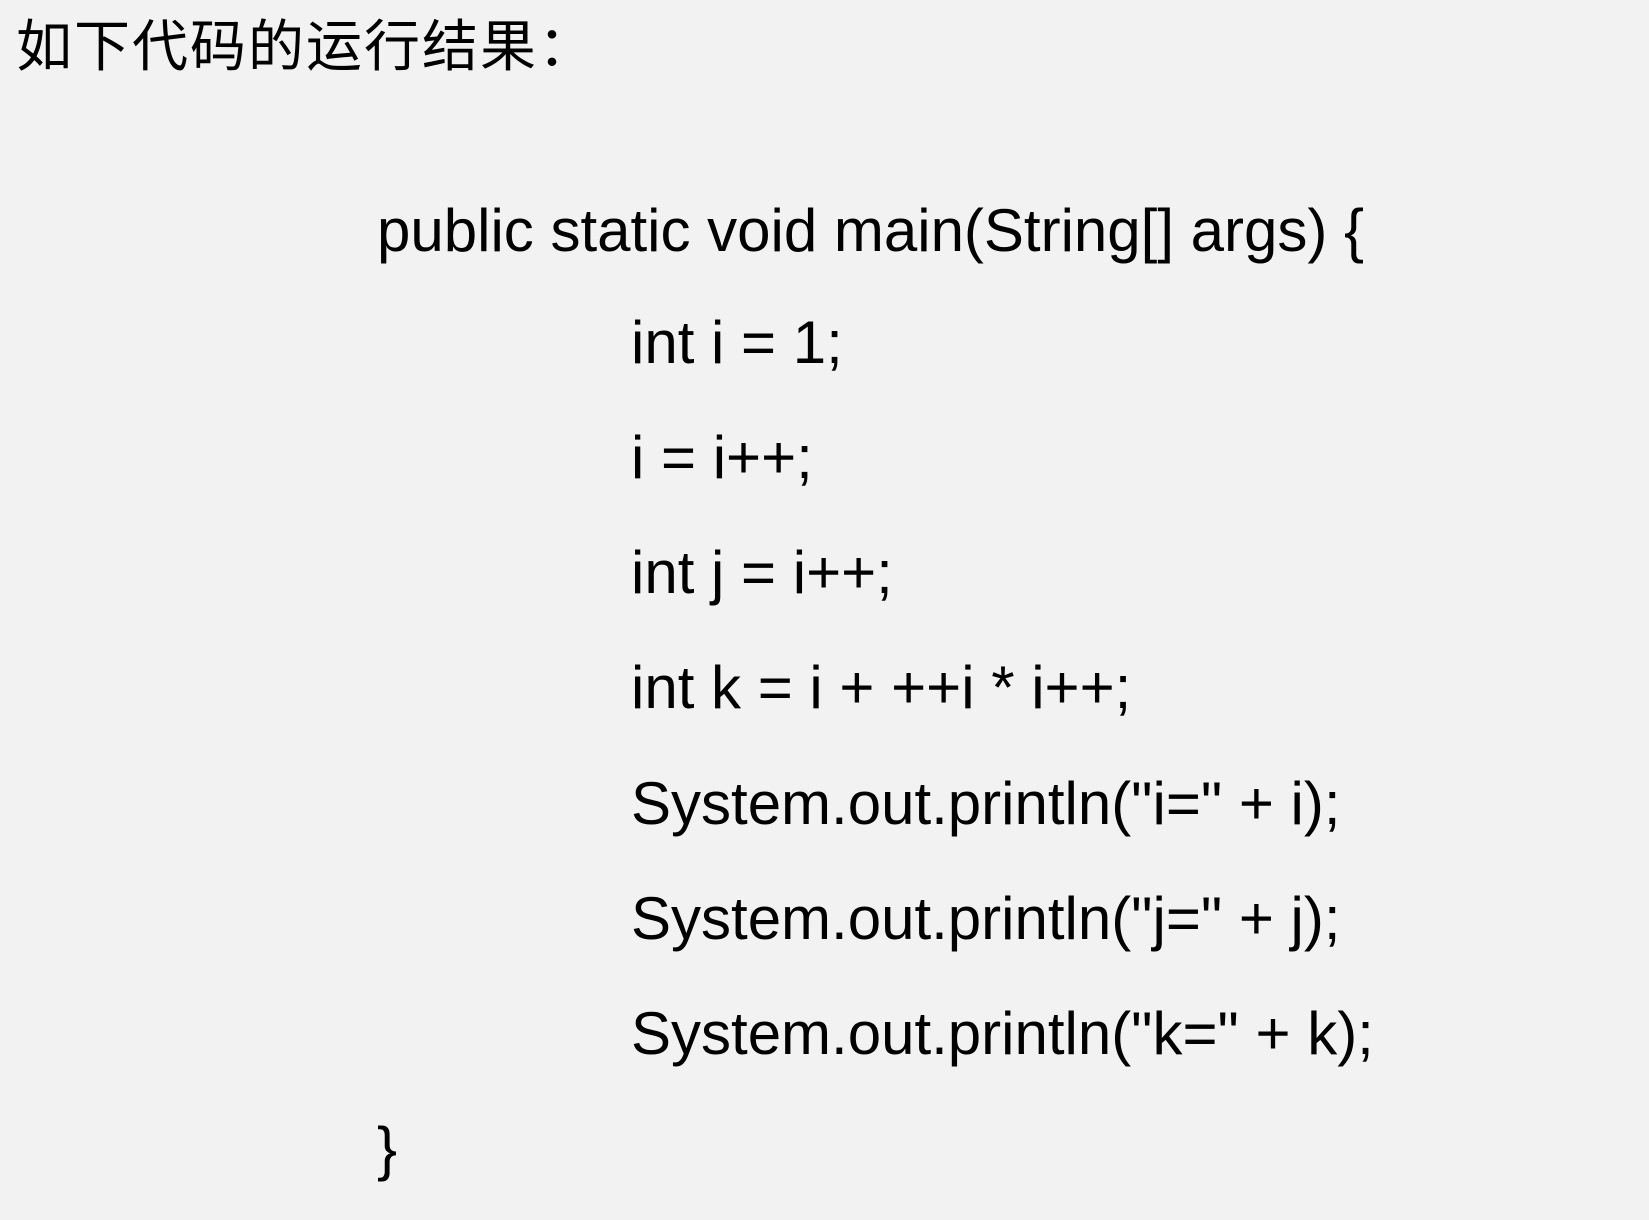 This screenshot has width=1649, height=1220. What do you see at coordinates (986, 803) in the screenshot?
I see `code-line: System.out.println("i=" + i);` at bounding box center [986, 803].